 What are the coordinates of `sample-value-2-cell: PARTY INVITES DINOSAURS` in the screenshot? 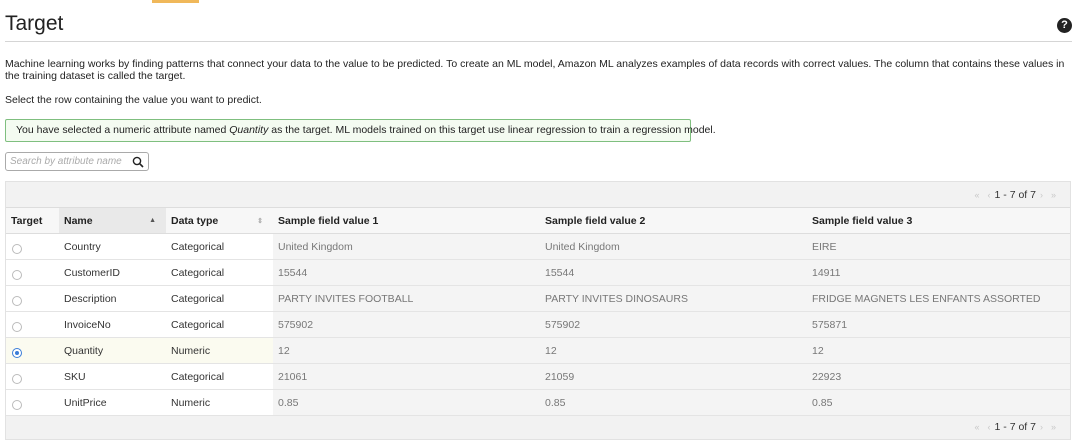 It's located at (673, 298).